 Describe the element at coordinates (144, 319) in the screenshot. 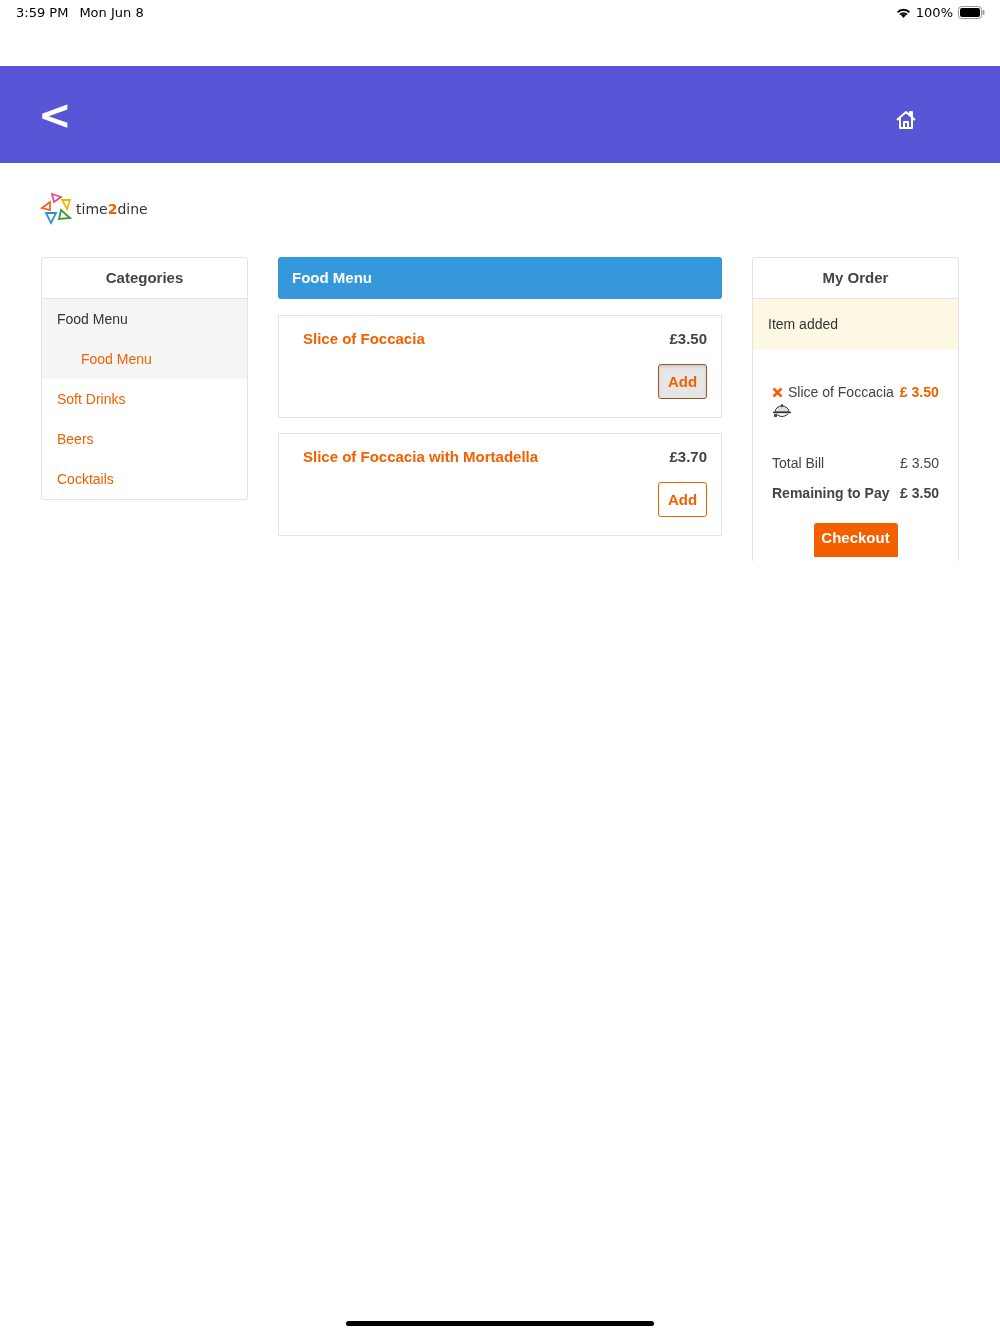

I see `category-item: Food Menu` at that location.